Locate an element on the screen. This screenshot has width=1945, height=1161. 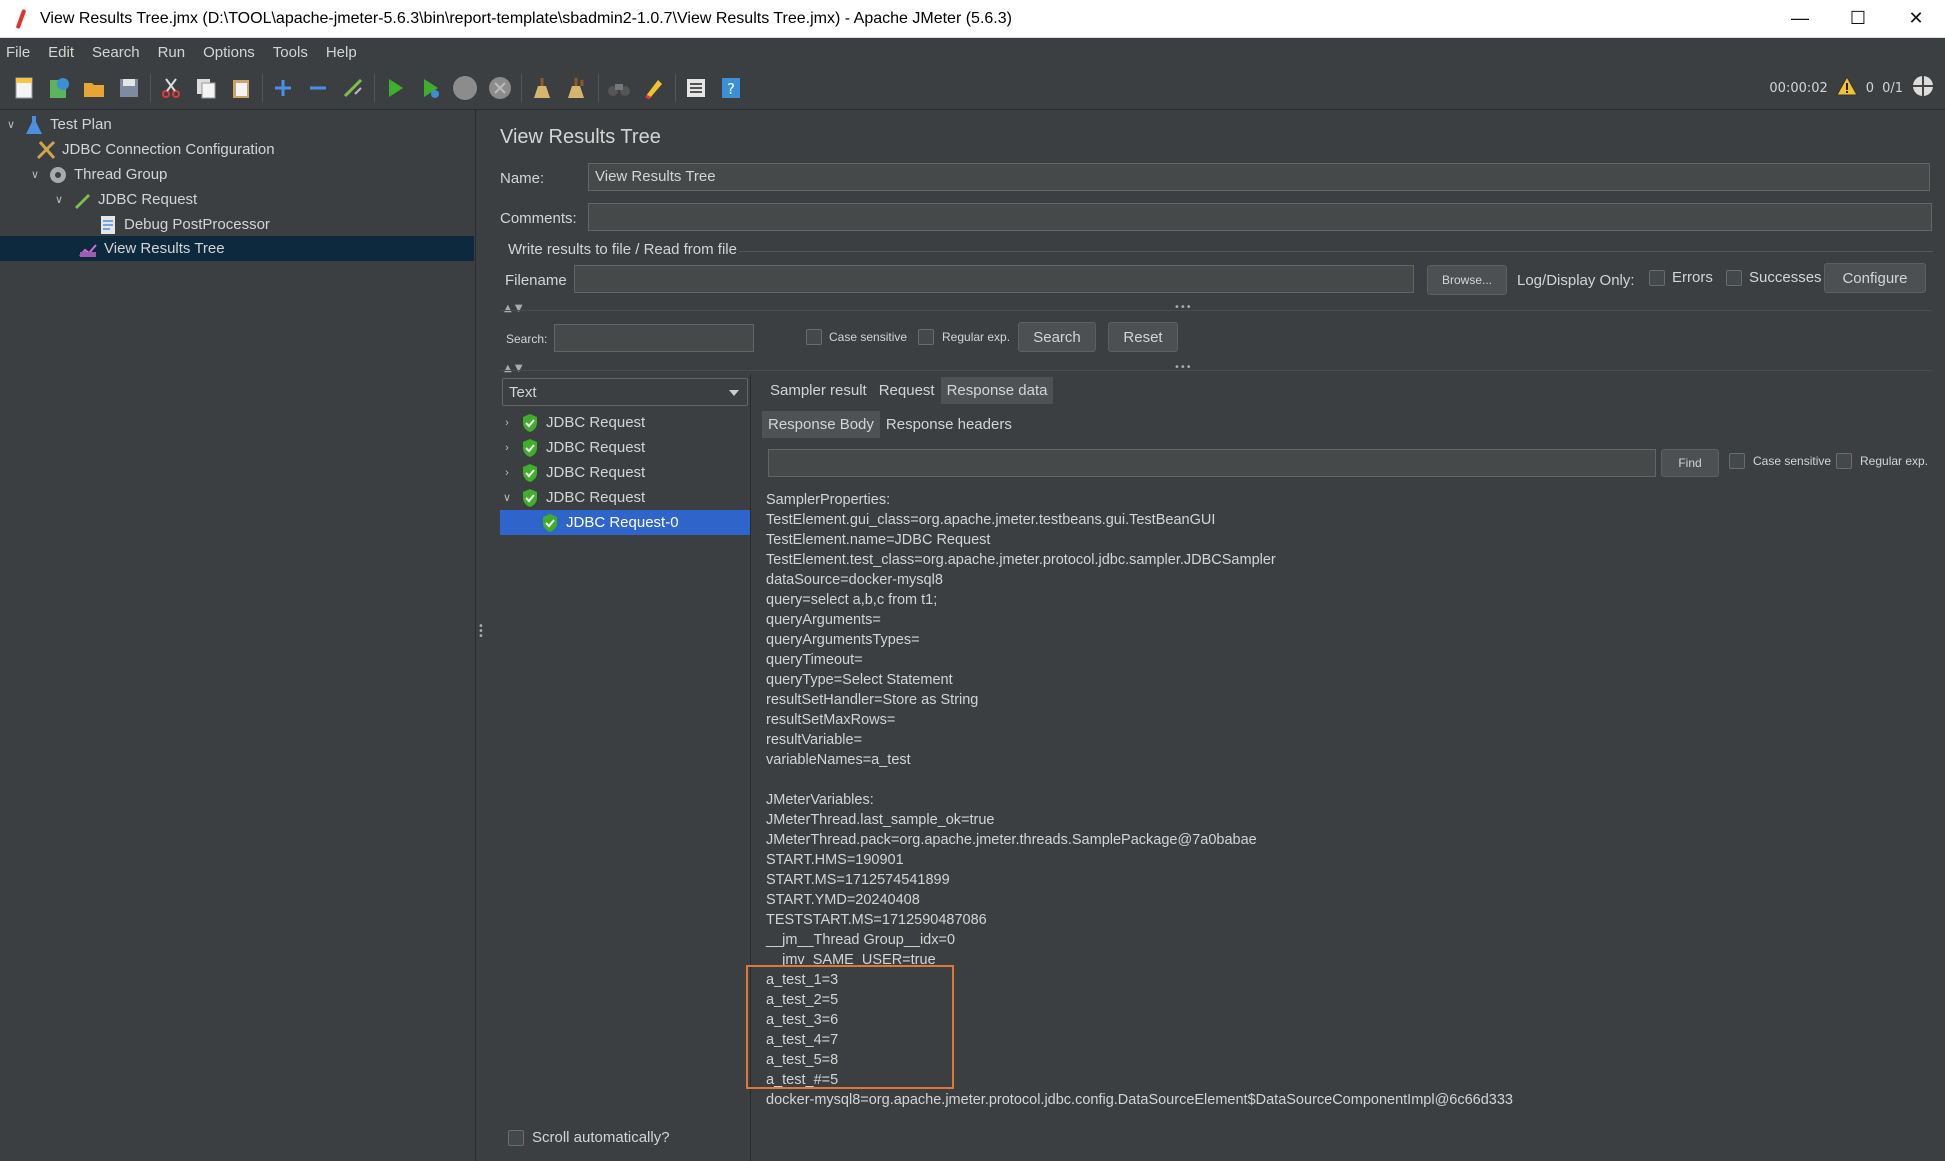
tree-item-jdbc-request: ∨ JDBC Request is located at coordinates (124, 199).